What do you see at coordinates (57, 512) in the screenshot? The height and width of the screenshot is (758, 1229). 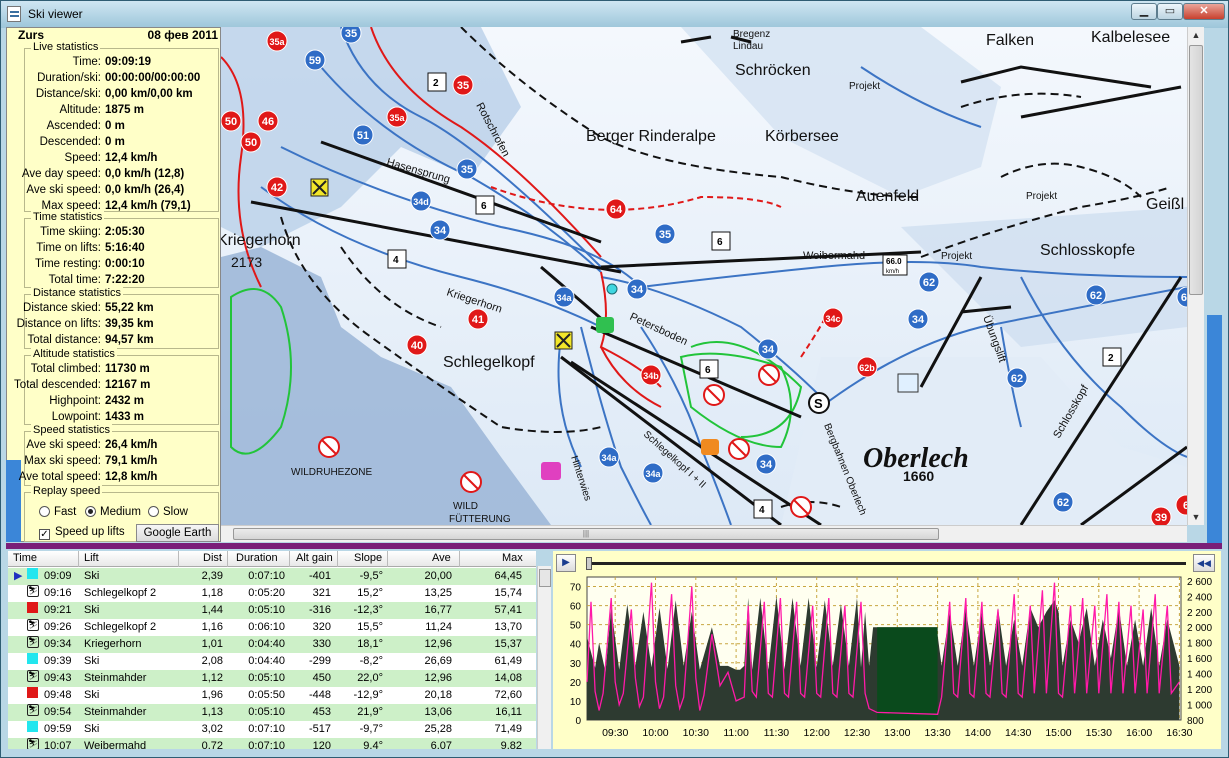 I see `replay-fast-radio: Fast` at bounding box center [57, 512].